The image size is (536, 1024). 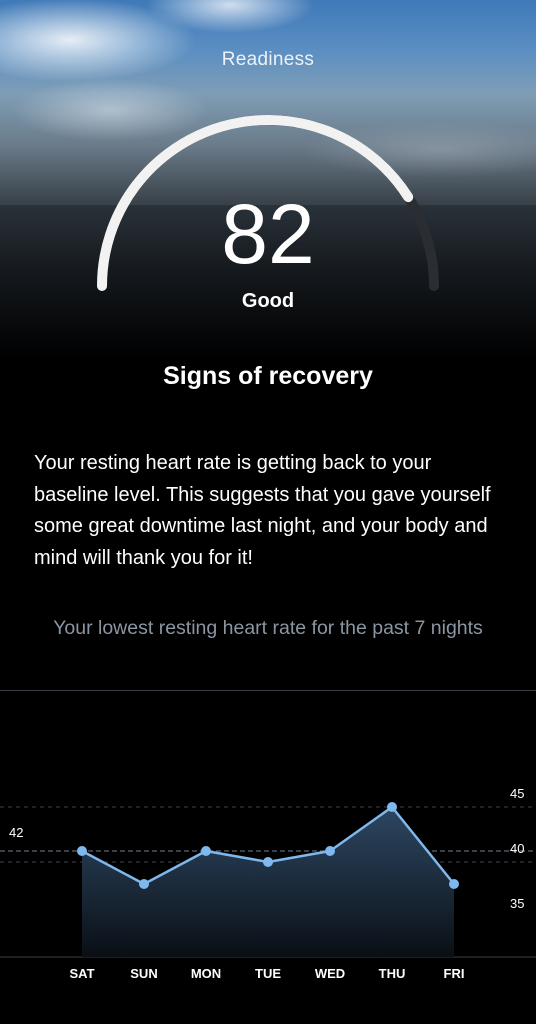 What do you see at coordinates (330, 851) in the screenshot?
I see `data-point-wed` at bounding box center [330, 851].